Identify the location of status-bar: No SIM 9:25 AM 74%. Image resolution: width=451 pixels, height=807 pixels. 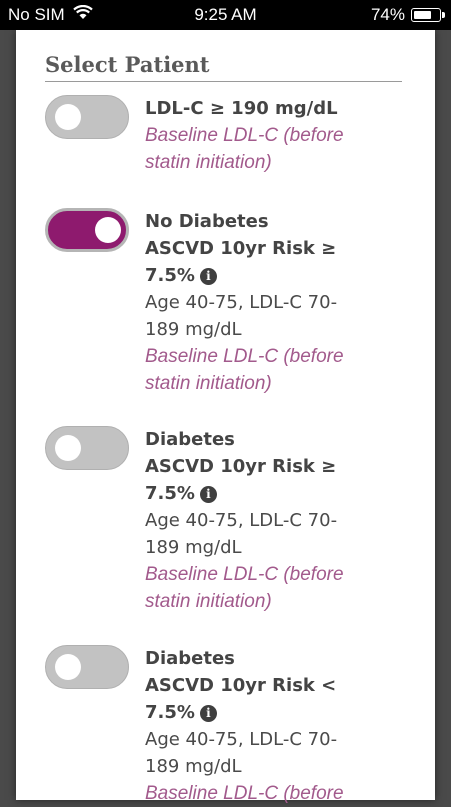
(225, 15).